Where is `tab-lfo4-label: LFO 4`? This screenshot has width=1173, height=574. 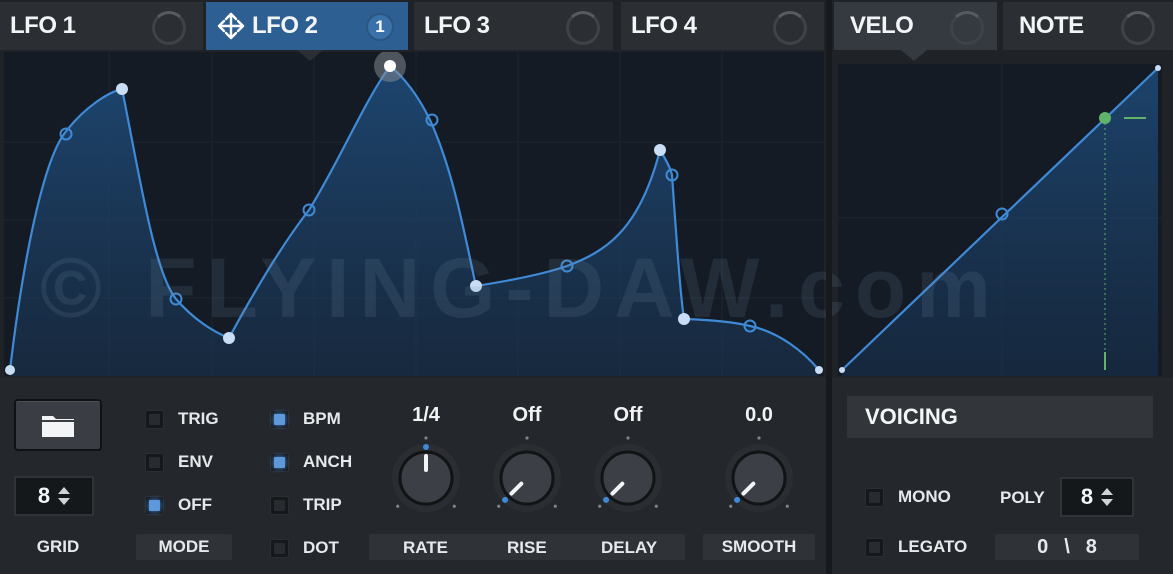 tab-lfo4-label: LFO 4 is located at coordinates (664, 25).